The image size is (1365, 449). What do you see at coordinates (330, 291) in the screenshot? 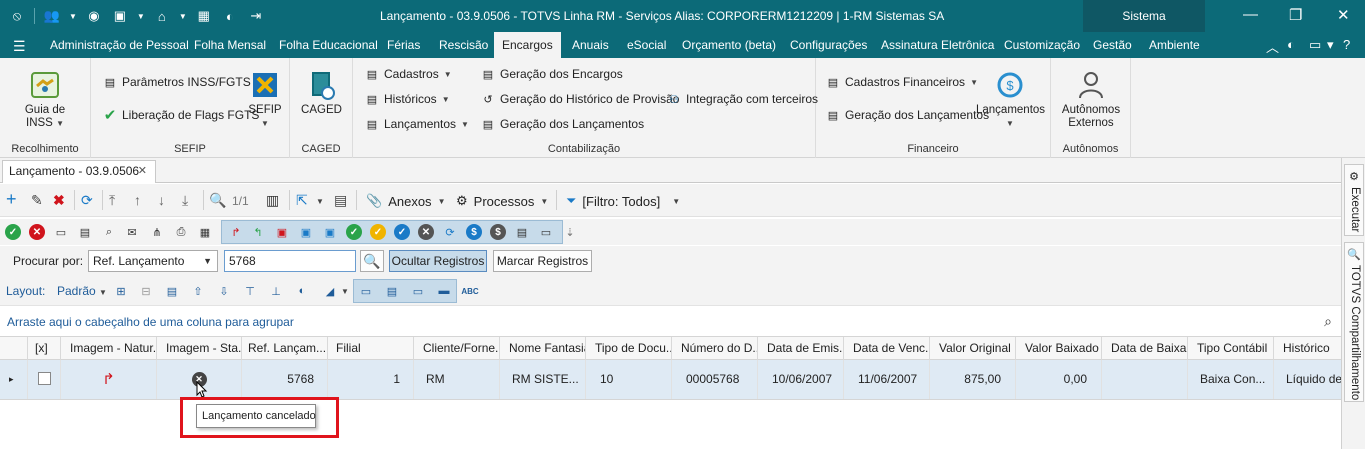
I see `chart-icon: ◢` at bounding box center [330, 291].